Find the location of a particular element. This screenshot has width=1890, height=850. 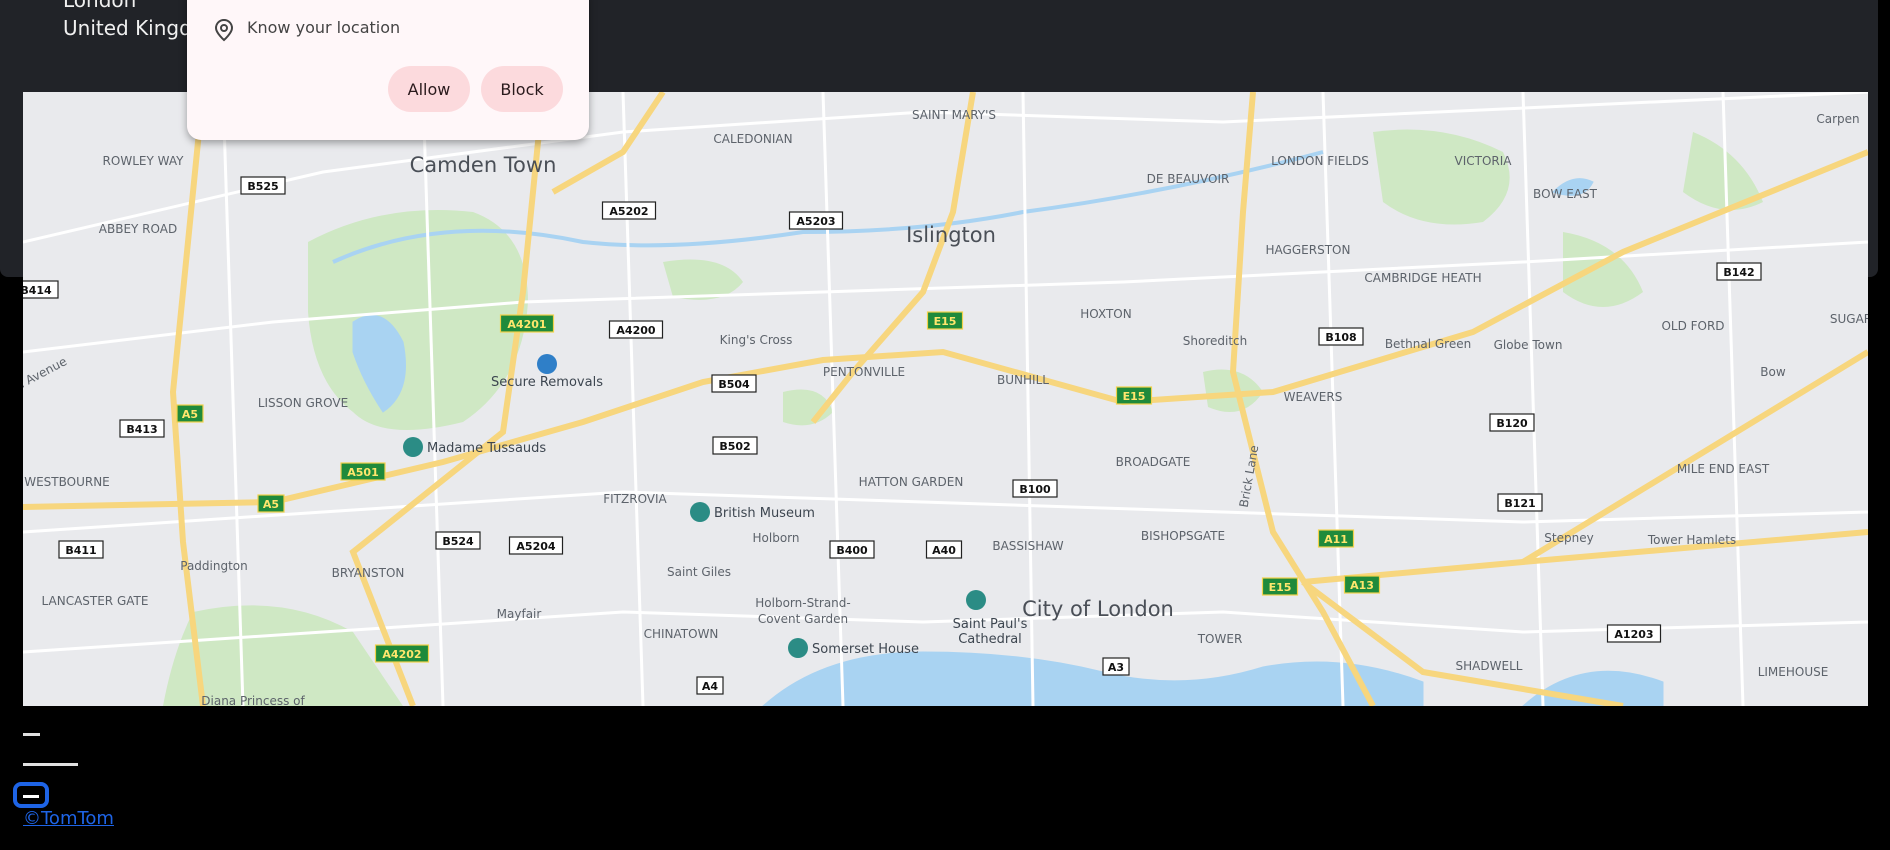

svg-text: A40 is located at coordinates (944, 550).